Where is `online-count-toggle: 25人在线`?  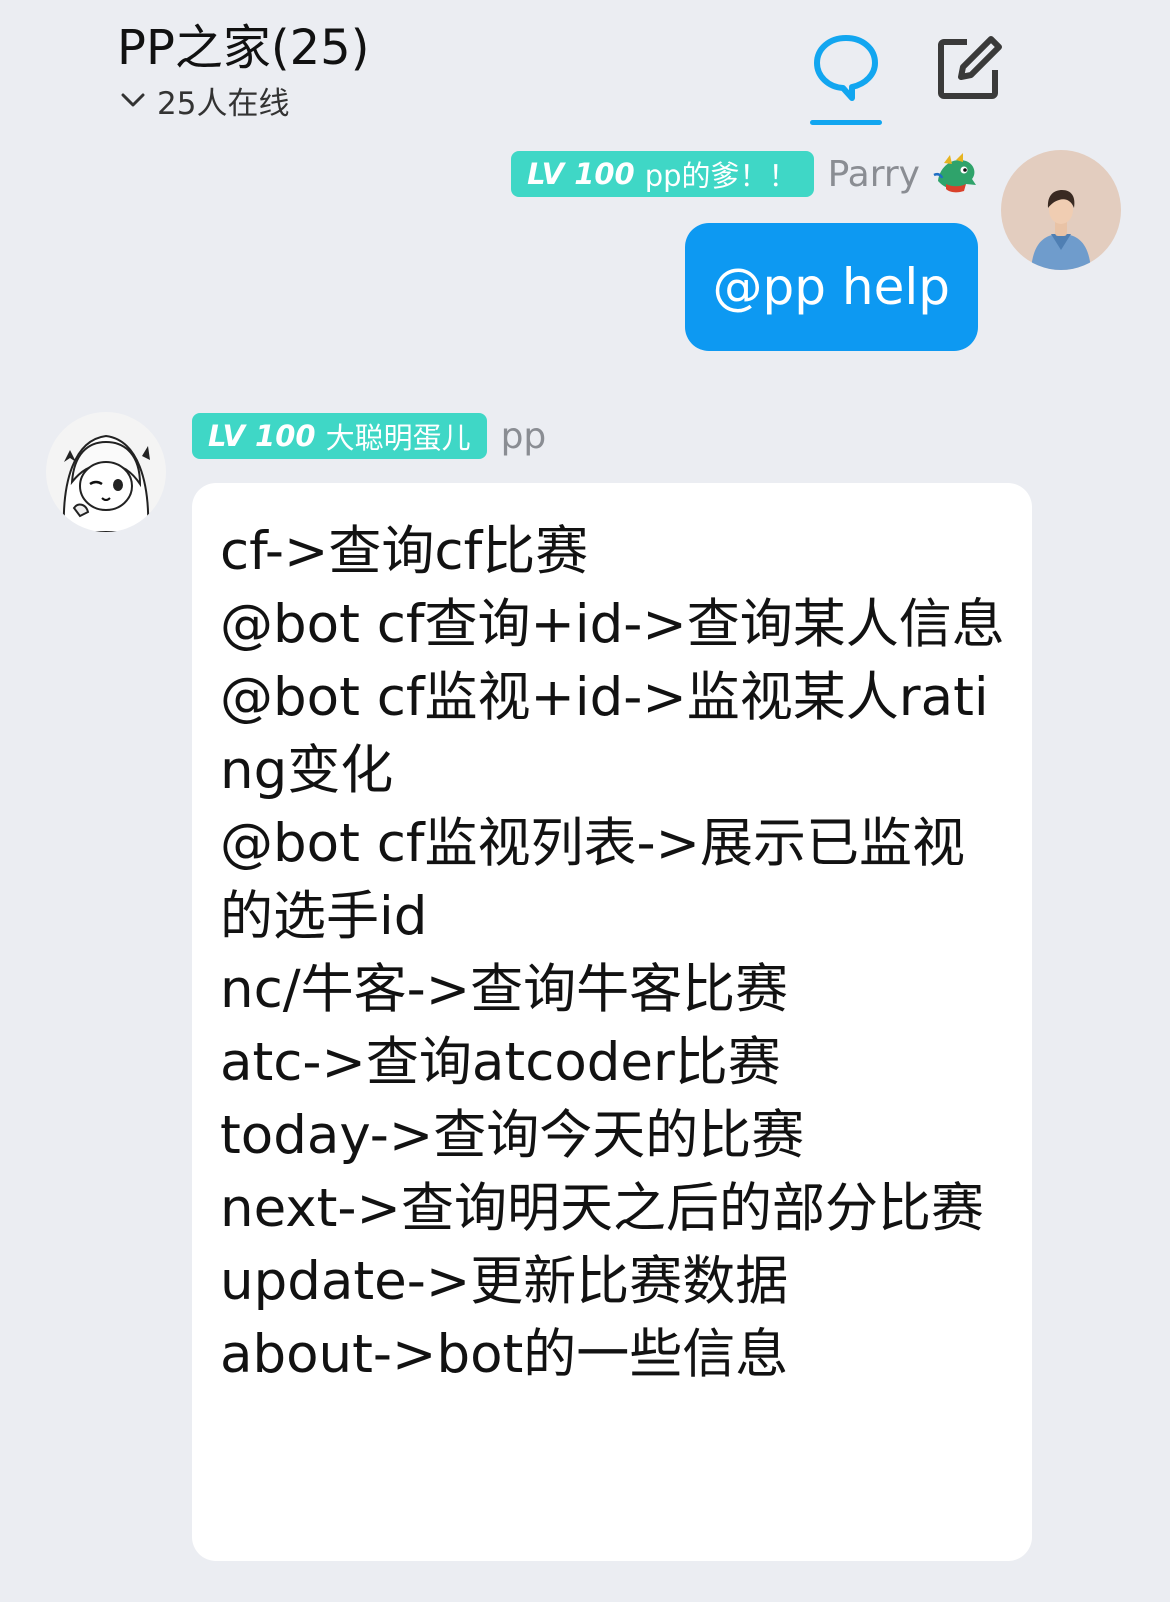 online-count-toggle: 25人在线 is located at coordinates (203, 100).